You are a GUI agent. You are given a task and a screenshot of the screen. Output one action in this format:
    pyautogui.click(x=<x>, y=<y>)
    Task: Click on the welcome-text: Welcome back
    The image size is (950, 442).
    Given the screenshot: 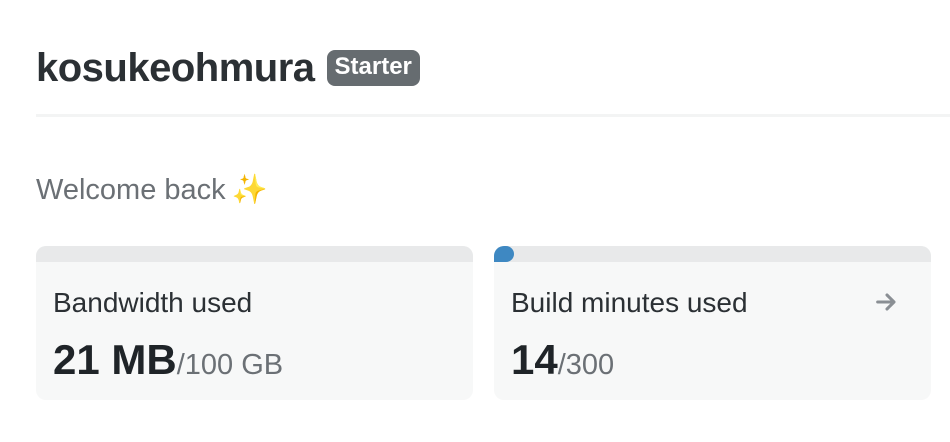 What is the action you would take?
    pyautogui.click(x=131, y=190)
    